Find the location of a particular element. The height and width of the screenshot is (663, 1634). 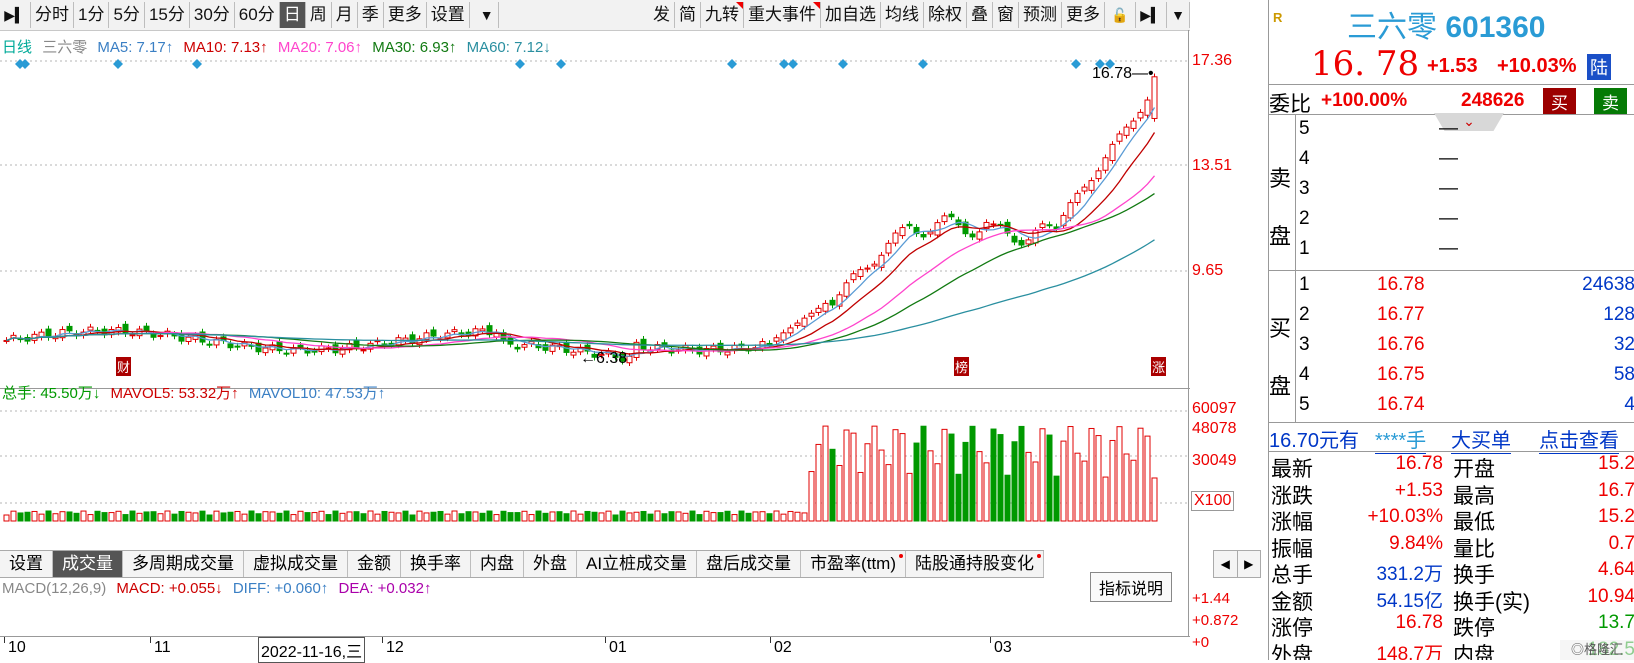

level-price: 16.78 is located at coordinates (1401, 284).